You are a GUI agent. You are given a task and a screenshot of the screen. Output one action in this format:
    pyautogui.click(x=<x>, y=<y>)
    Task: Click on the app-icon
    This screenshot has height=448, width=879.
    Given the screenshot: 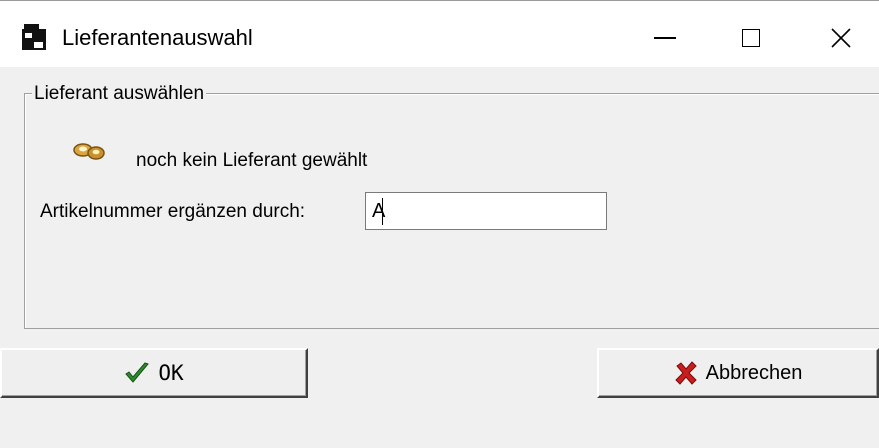 What is the action you would take?
    pyautogui.click(x=34, y=37)
    